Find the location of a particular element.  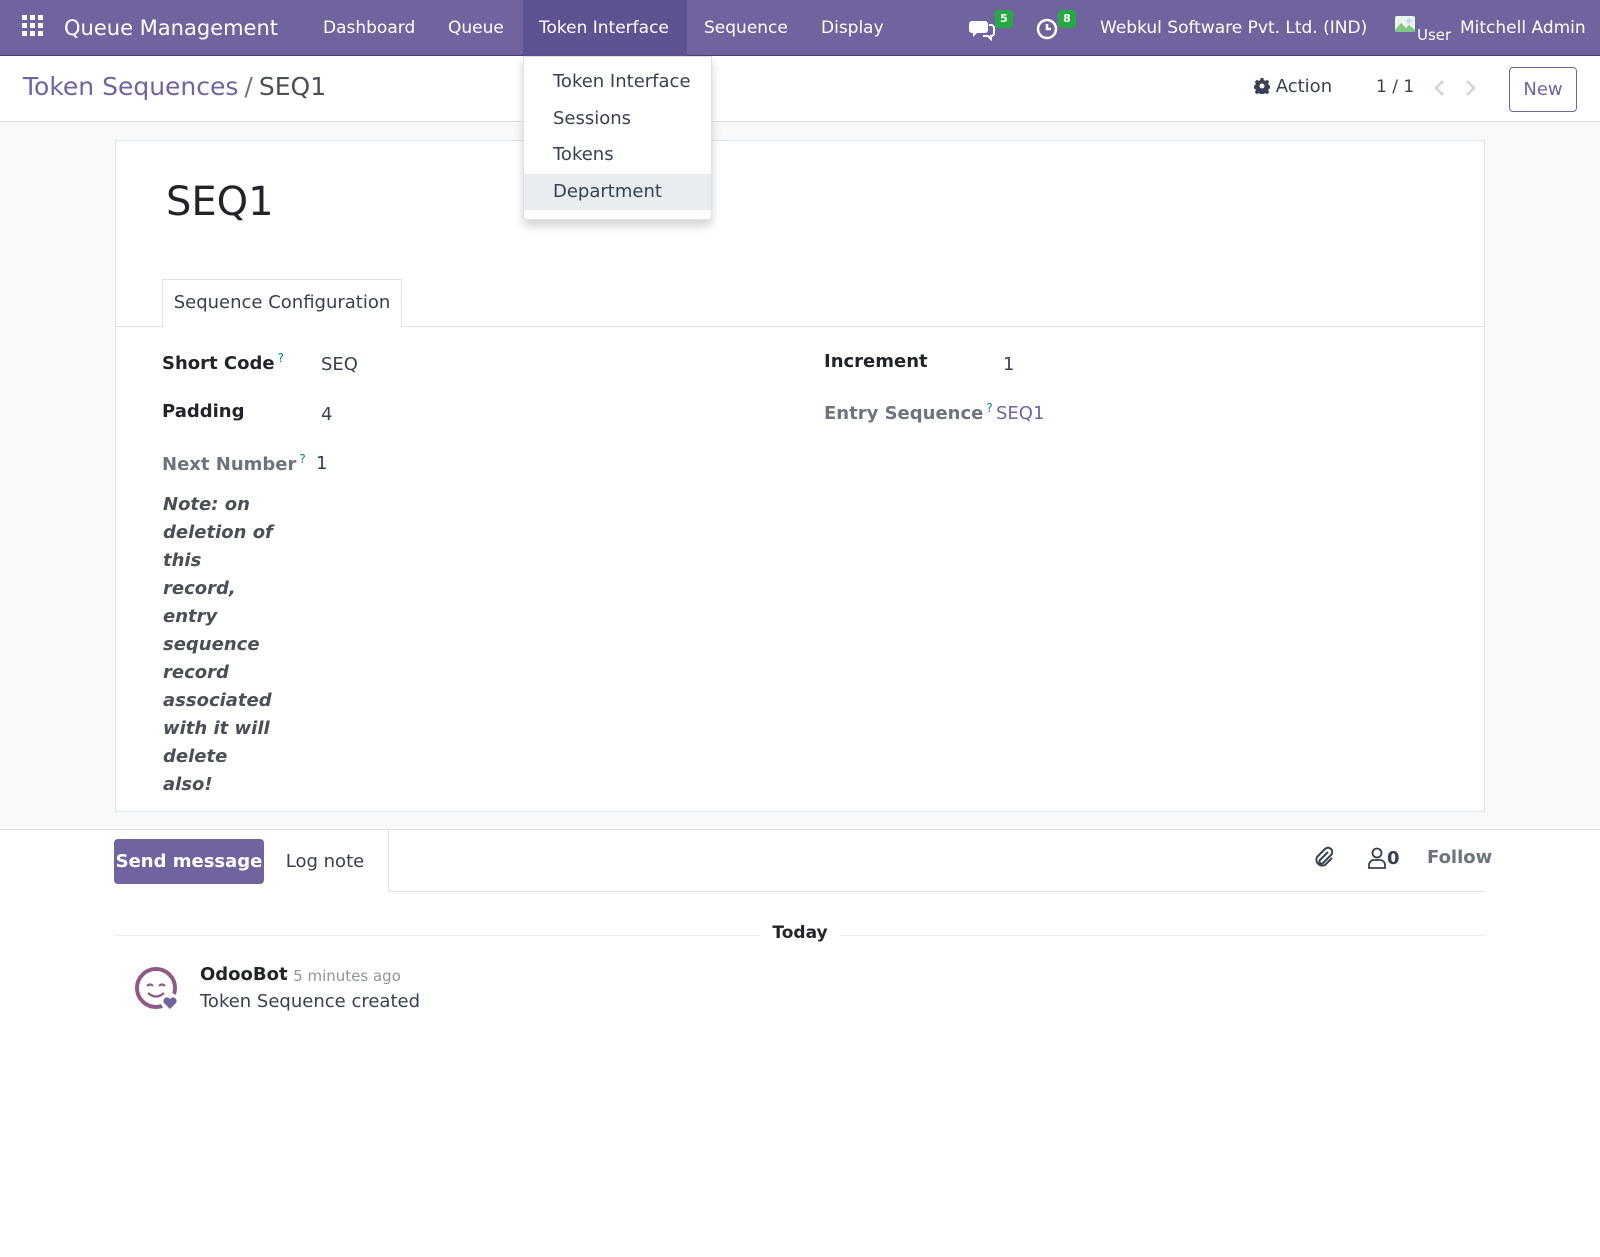

follower-count: 0 is located at coordinates (1393, 858).